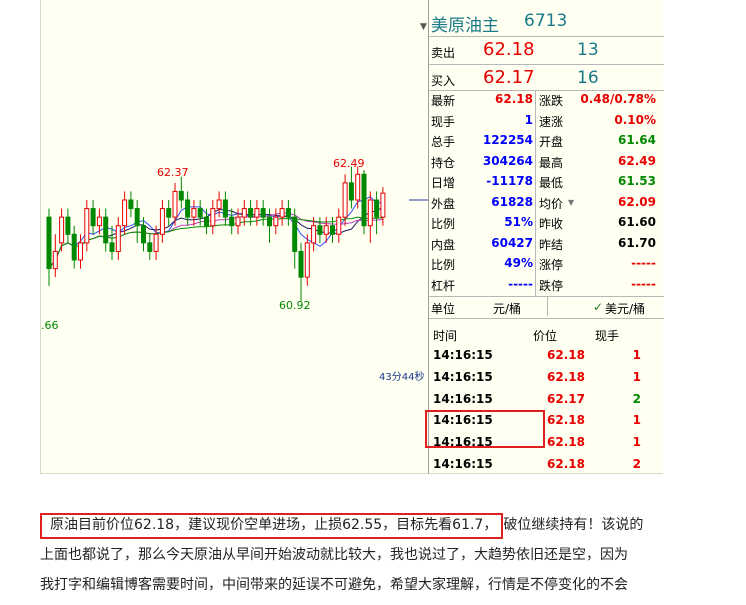 The image size is (746, 605). Describe the element at coordinates (573, 525) in the screenshot. I see `caption-rest: 破位继续持有！该说的` at that location.